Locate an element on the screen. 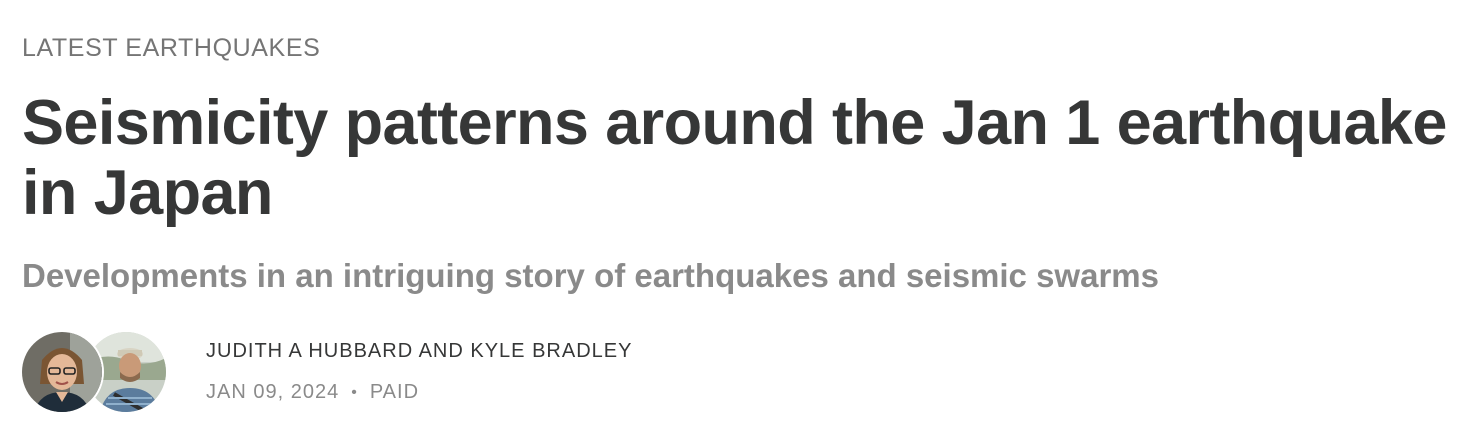  post-meta: JAN 09, 2024 • PAID is located at coordinates (419, 392).